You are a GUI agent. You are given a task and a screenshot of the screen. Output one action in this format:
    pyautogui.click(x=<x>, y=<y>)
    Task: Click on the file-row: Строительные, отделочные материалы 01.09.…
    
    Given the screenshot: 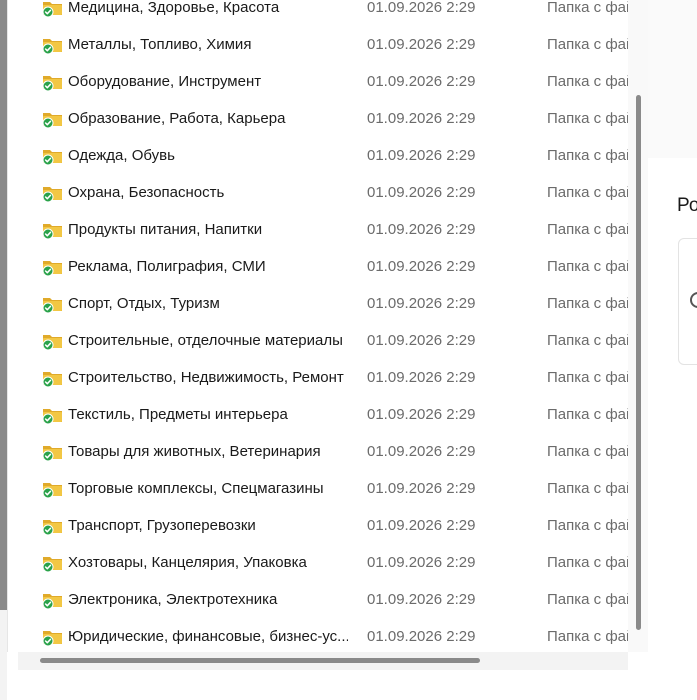 What is the action you would take?
    pyautogui.click(x=322, y=340)
    